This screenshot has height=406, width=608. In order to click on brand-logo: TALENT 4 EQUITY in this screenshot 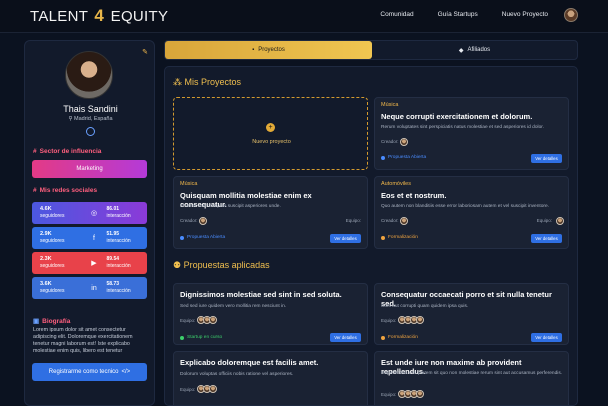, I will do `click(99, 16)`.